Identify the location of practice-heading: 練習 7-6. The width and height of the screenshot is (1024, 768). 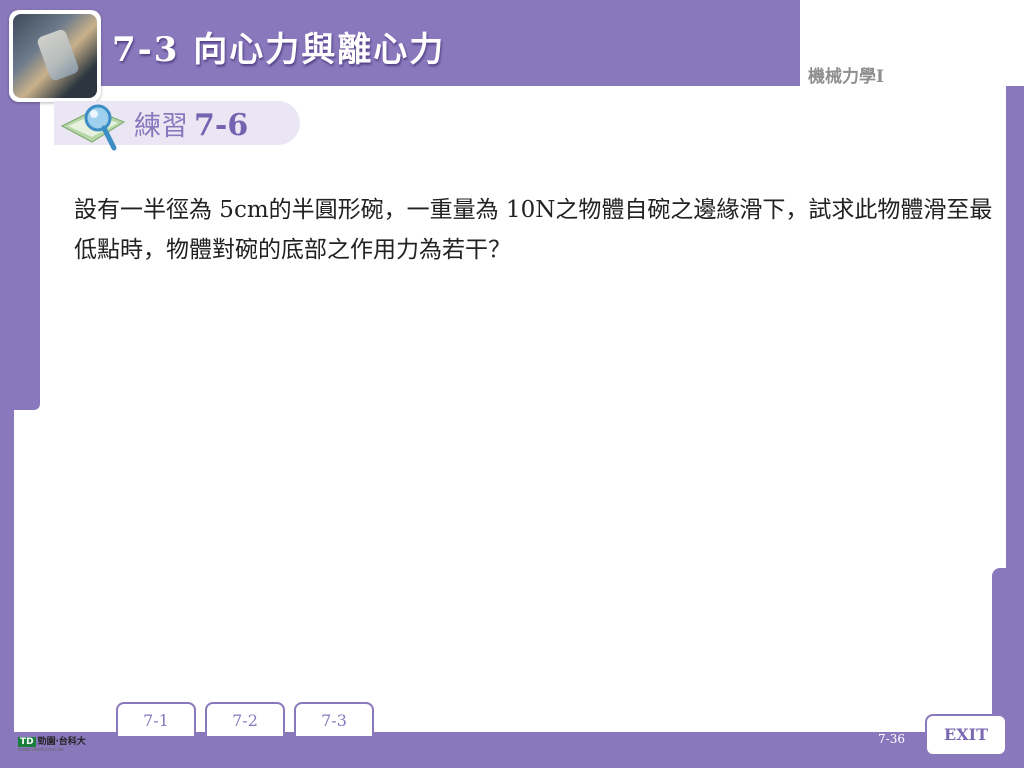
(191, 123).